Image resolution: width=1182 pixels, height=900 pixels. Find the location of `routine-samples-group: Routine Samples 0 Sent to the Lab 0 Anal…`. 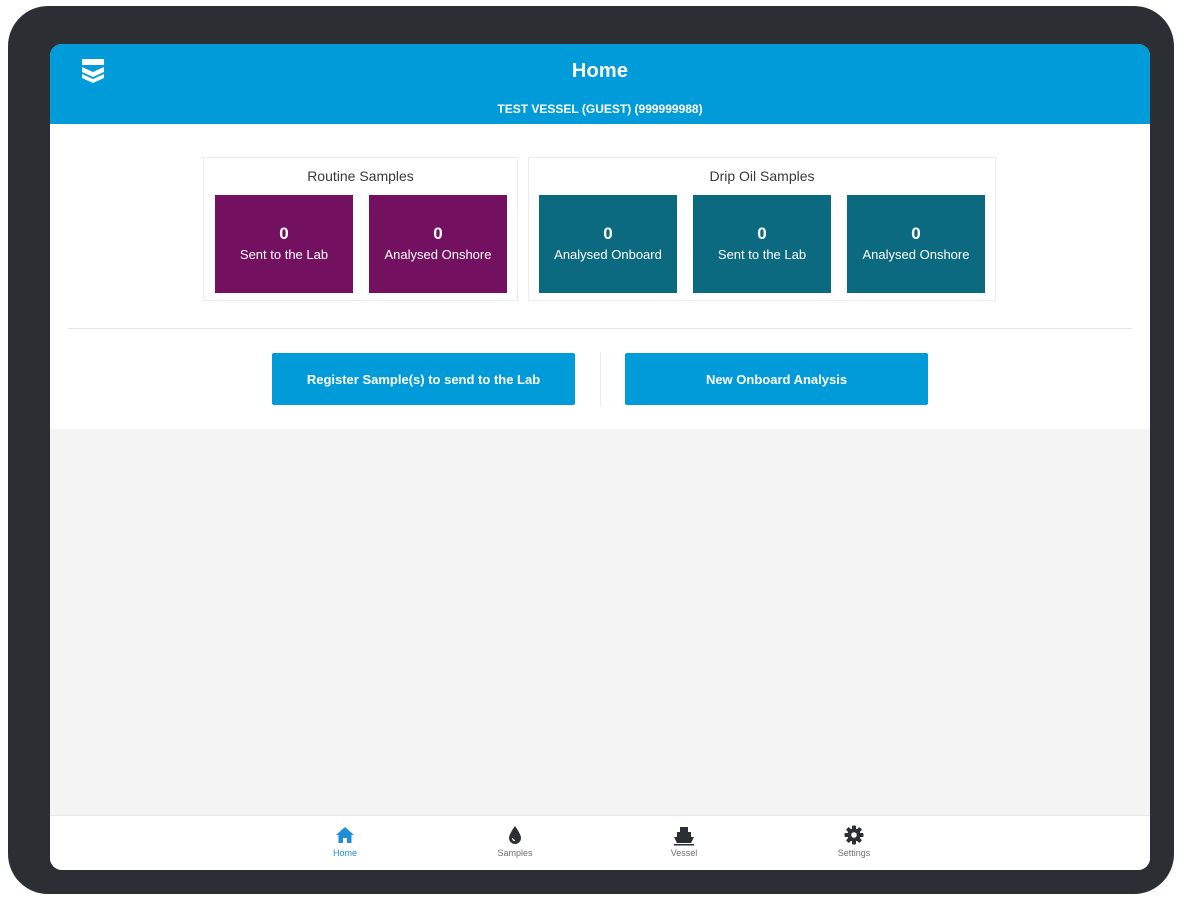

routine-samples-group: Routine Samples 0 Sent to the Lab 0 Anal… is located at coordinates (360, 229).